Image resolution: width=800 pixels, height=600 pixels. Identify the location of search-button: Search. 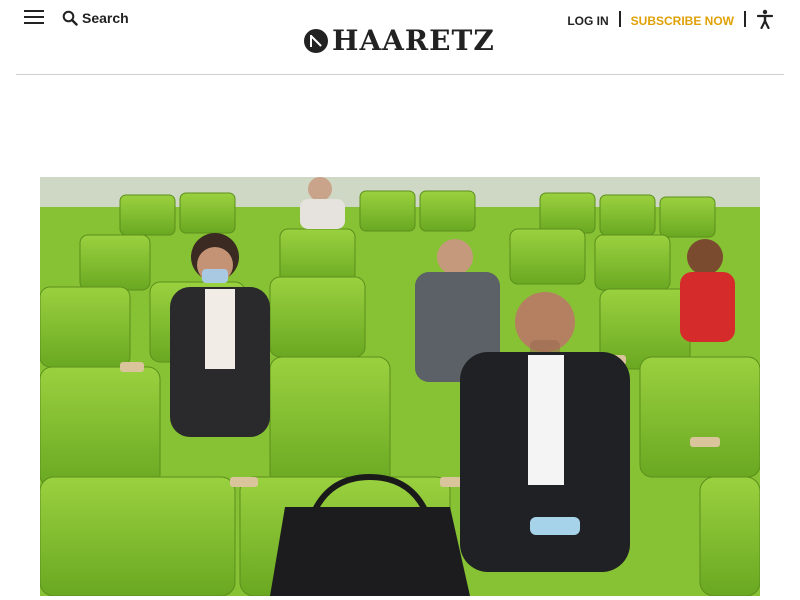
(95, 18).